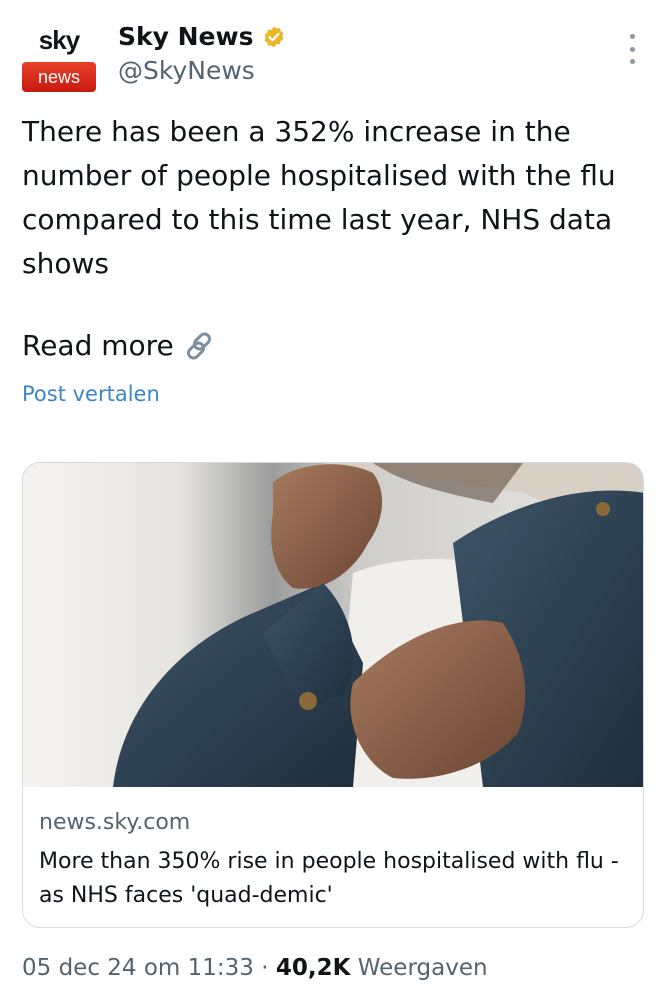 Image resolution: width=666 pixels, height=1000 pixels. I want to click on tweet-meta: 05 dec 24 om 11:33 · 40,2K Weergaven, so click(255, 968).